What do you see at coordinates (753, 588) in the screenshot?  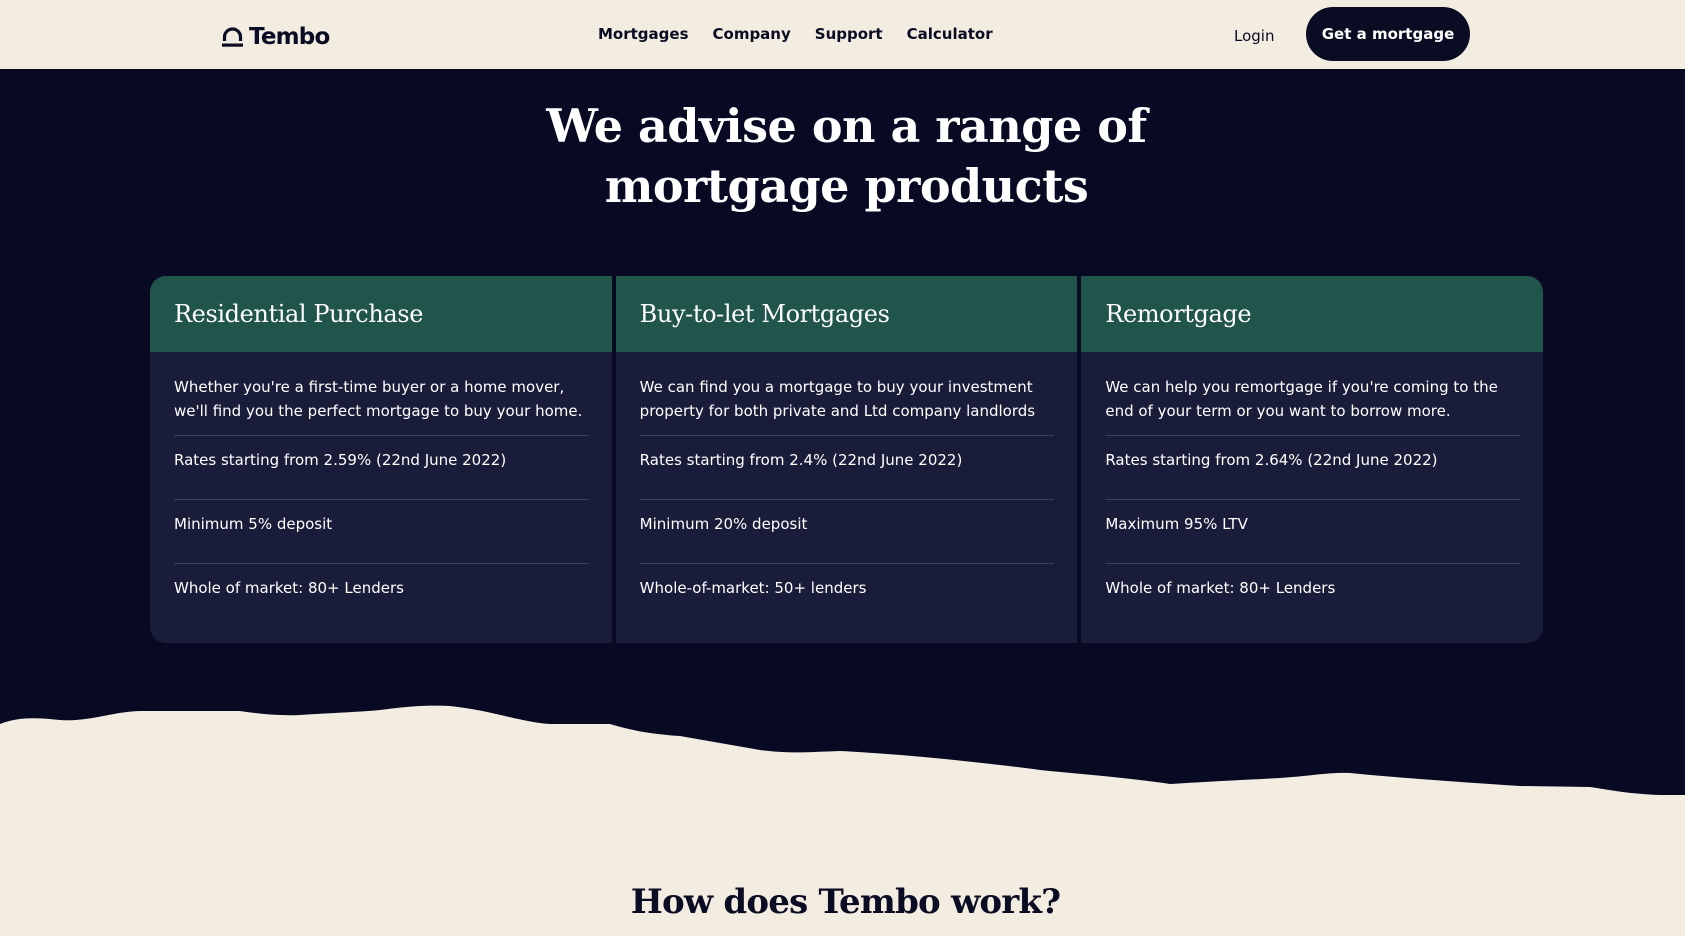 I see `card-feature-lenders: Whole-of-market: 50+ lenders` at bounding box center [753, 588].